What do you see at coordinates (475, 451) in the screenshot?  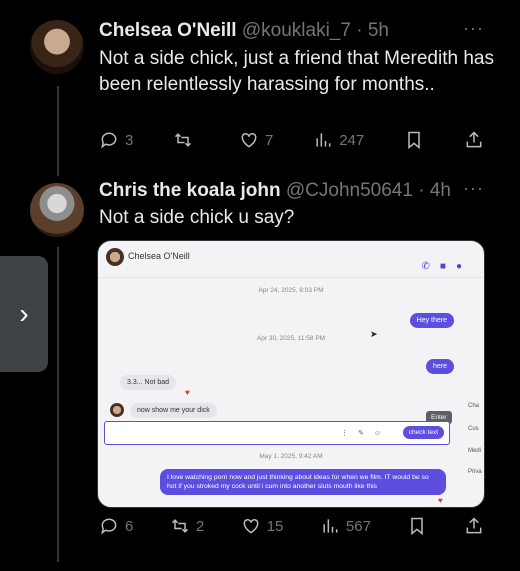 I see `side-label: Medi` at bounding box center [475, 451].